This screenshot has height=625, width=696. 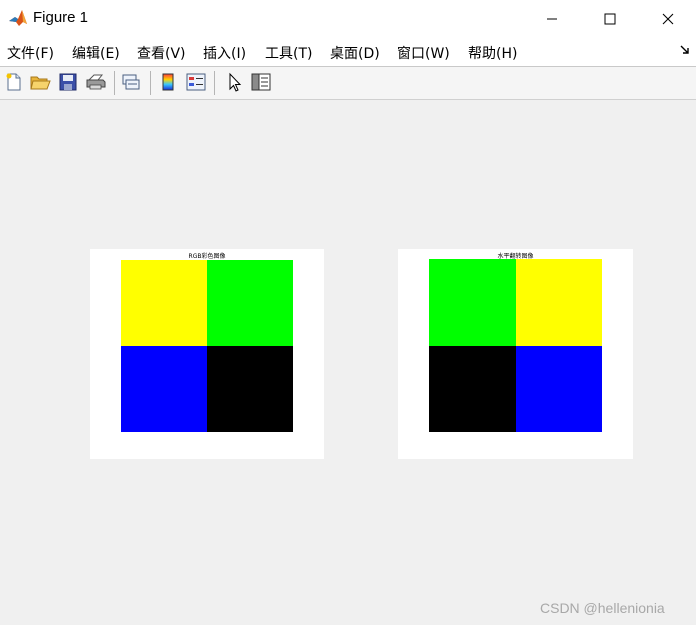 What do you see at coordinates (610, 18) in the screenshot?
I see `maximize-icon` at bounding box center [610, 18].